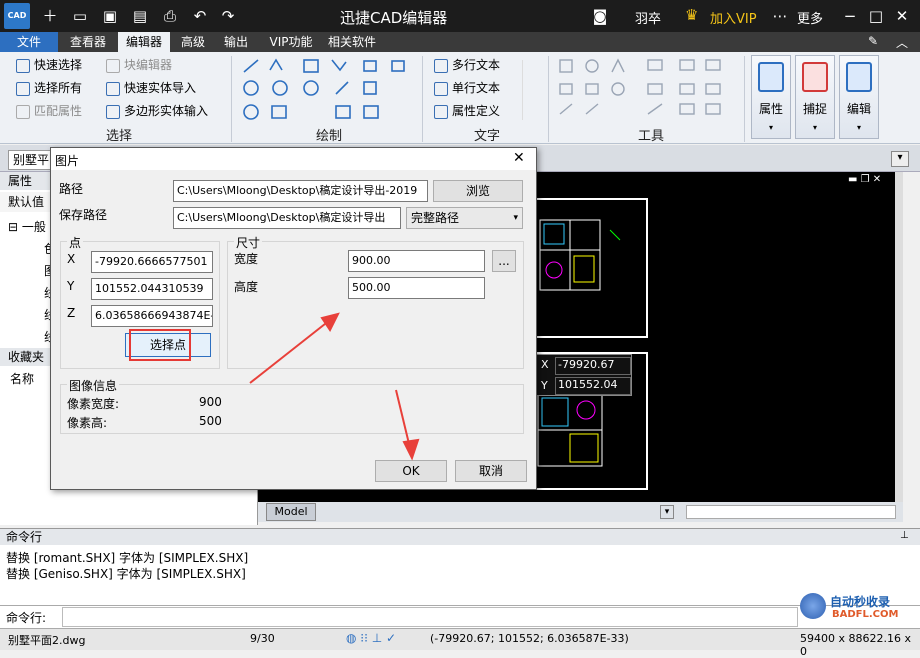 The height and width of the screenshot is (658, 920). Describe the element at coordinates (88, 42) in the screenshot. I see `menu-viewer: 查看器` at that location.